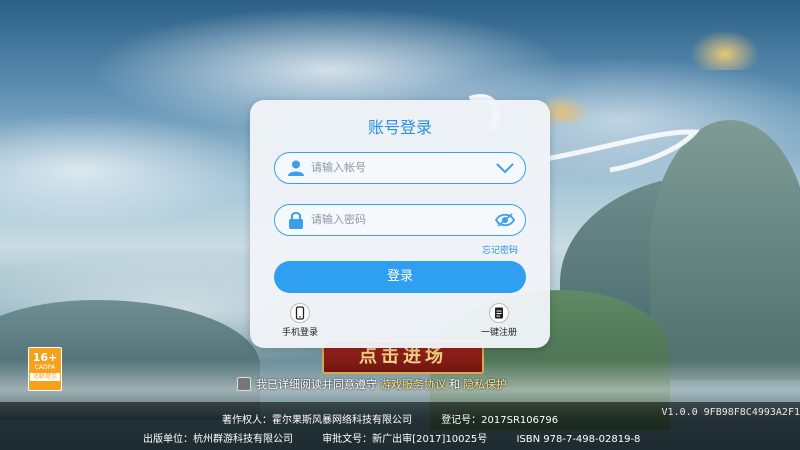  What do you see at coordinates (299, 333) in the screenshot?
I see `phone-login-label: 手机登录` at bounding box center [299, 333].